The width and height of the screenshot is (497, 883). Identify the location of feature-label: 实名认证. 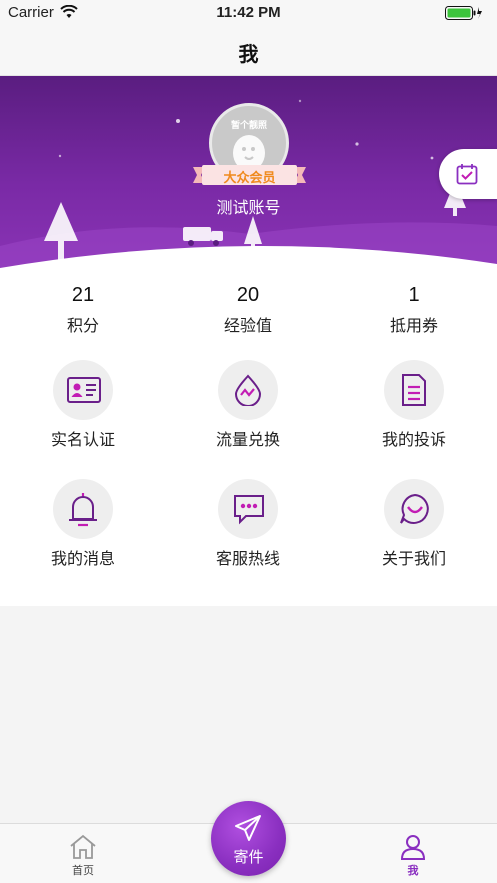
(82, 440).